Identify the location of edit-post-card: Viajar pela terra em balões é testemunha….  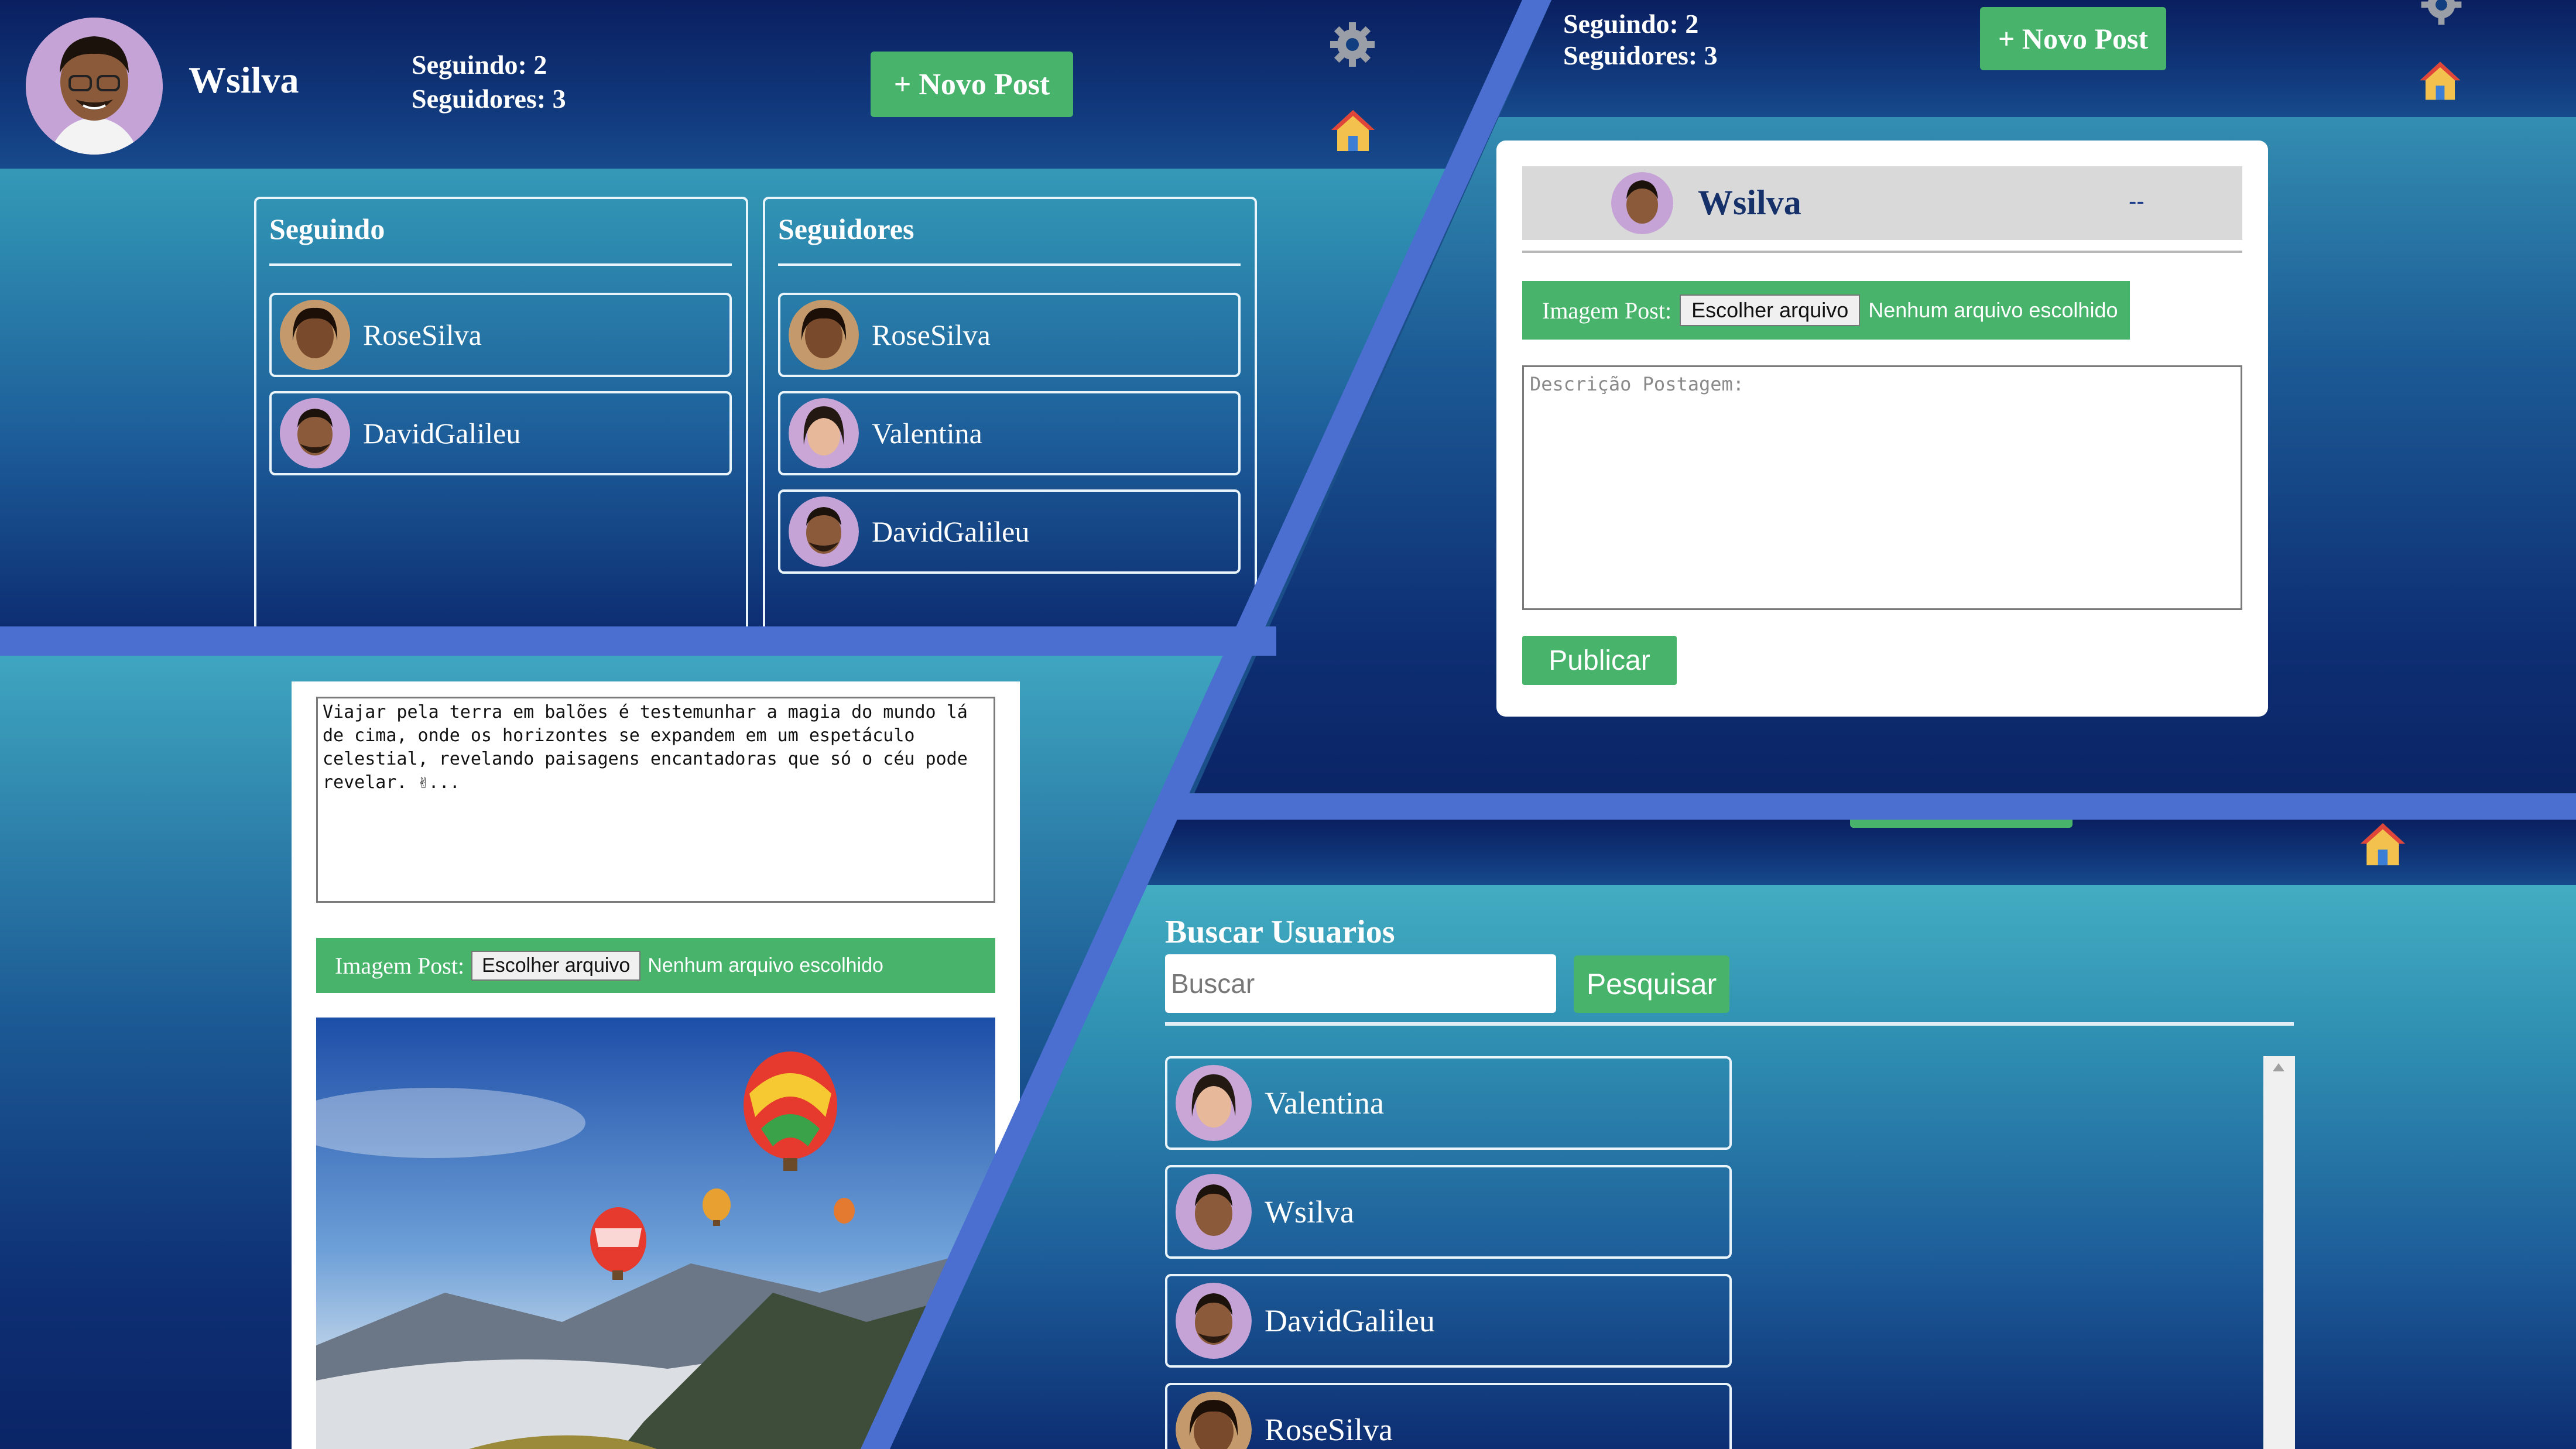
(656, 1065).